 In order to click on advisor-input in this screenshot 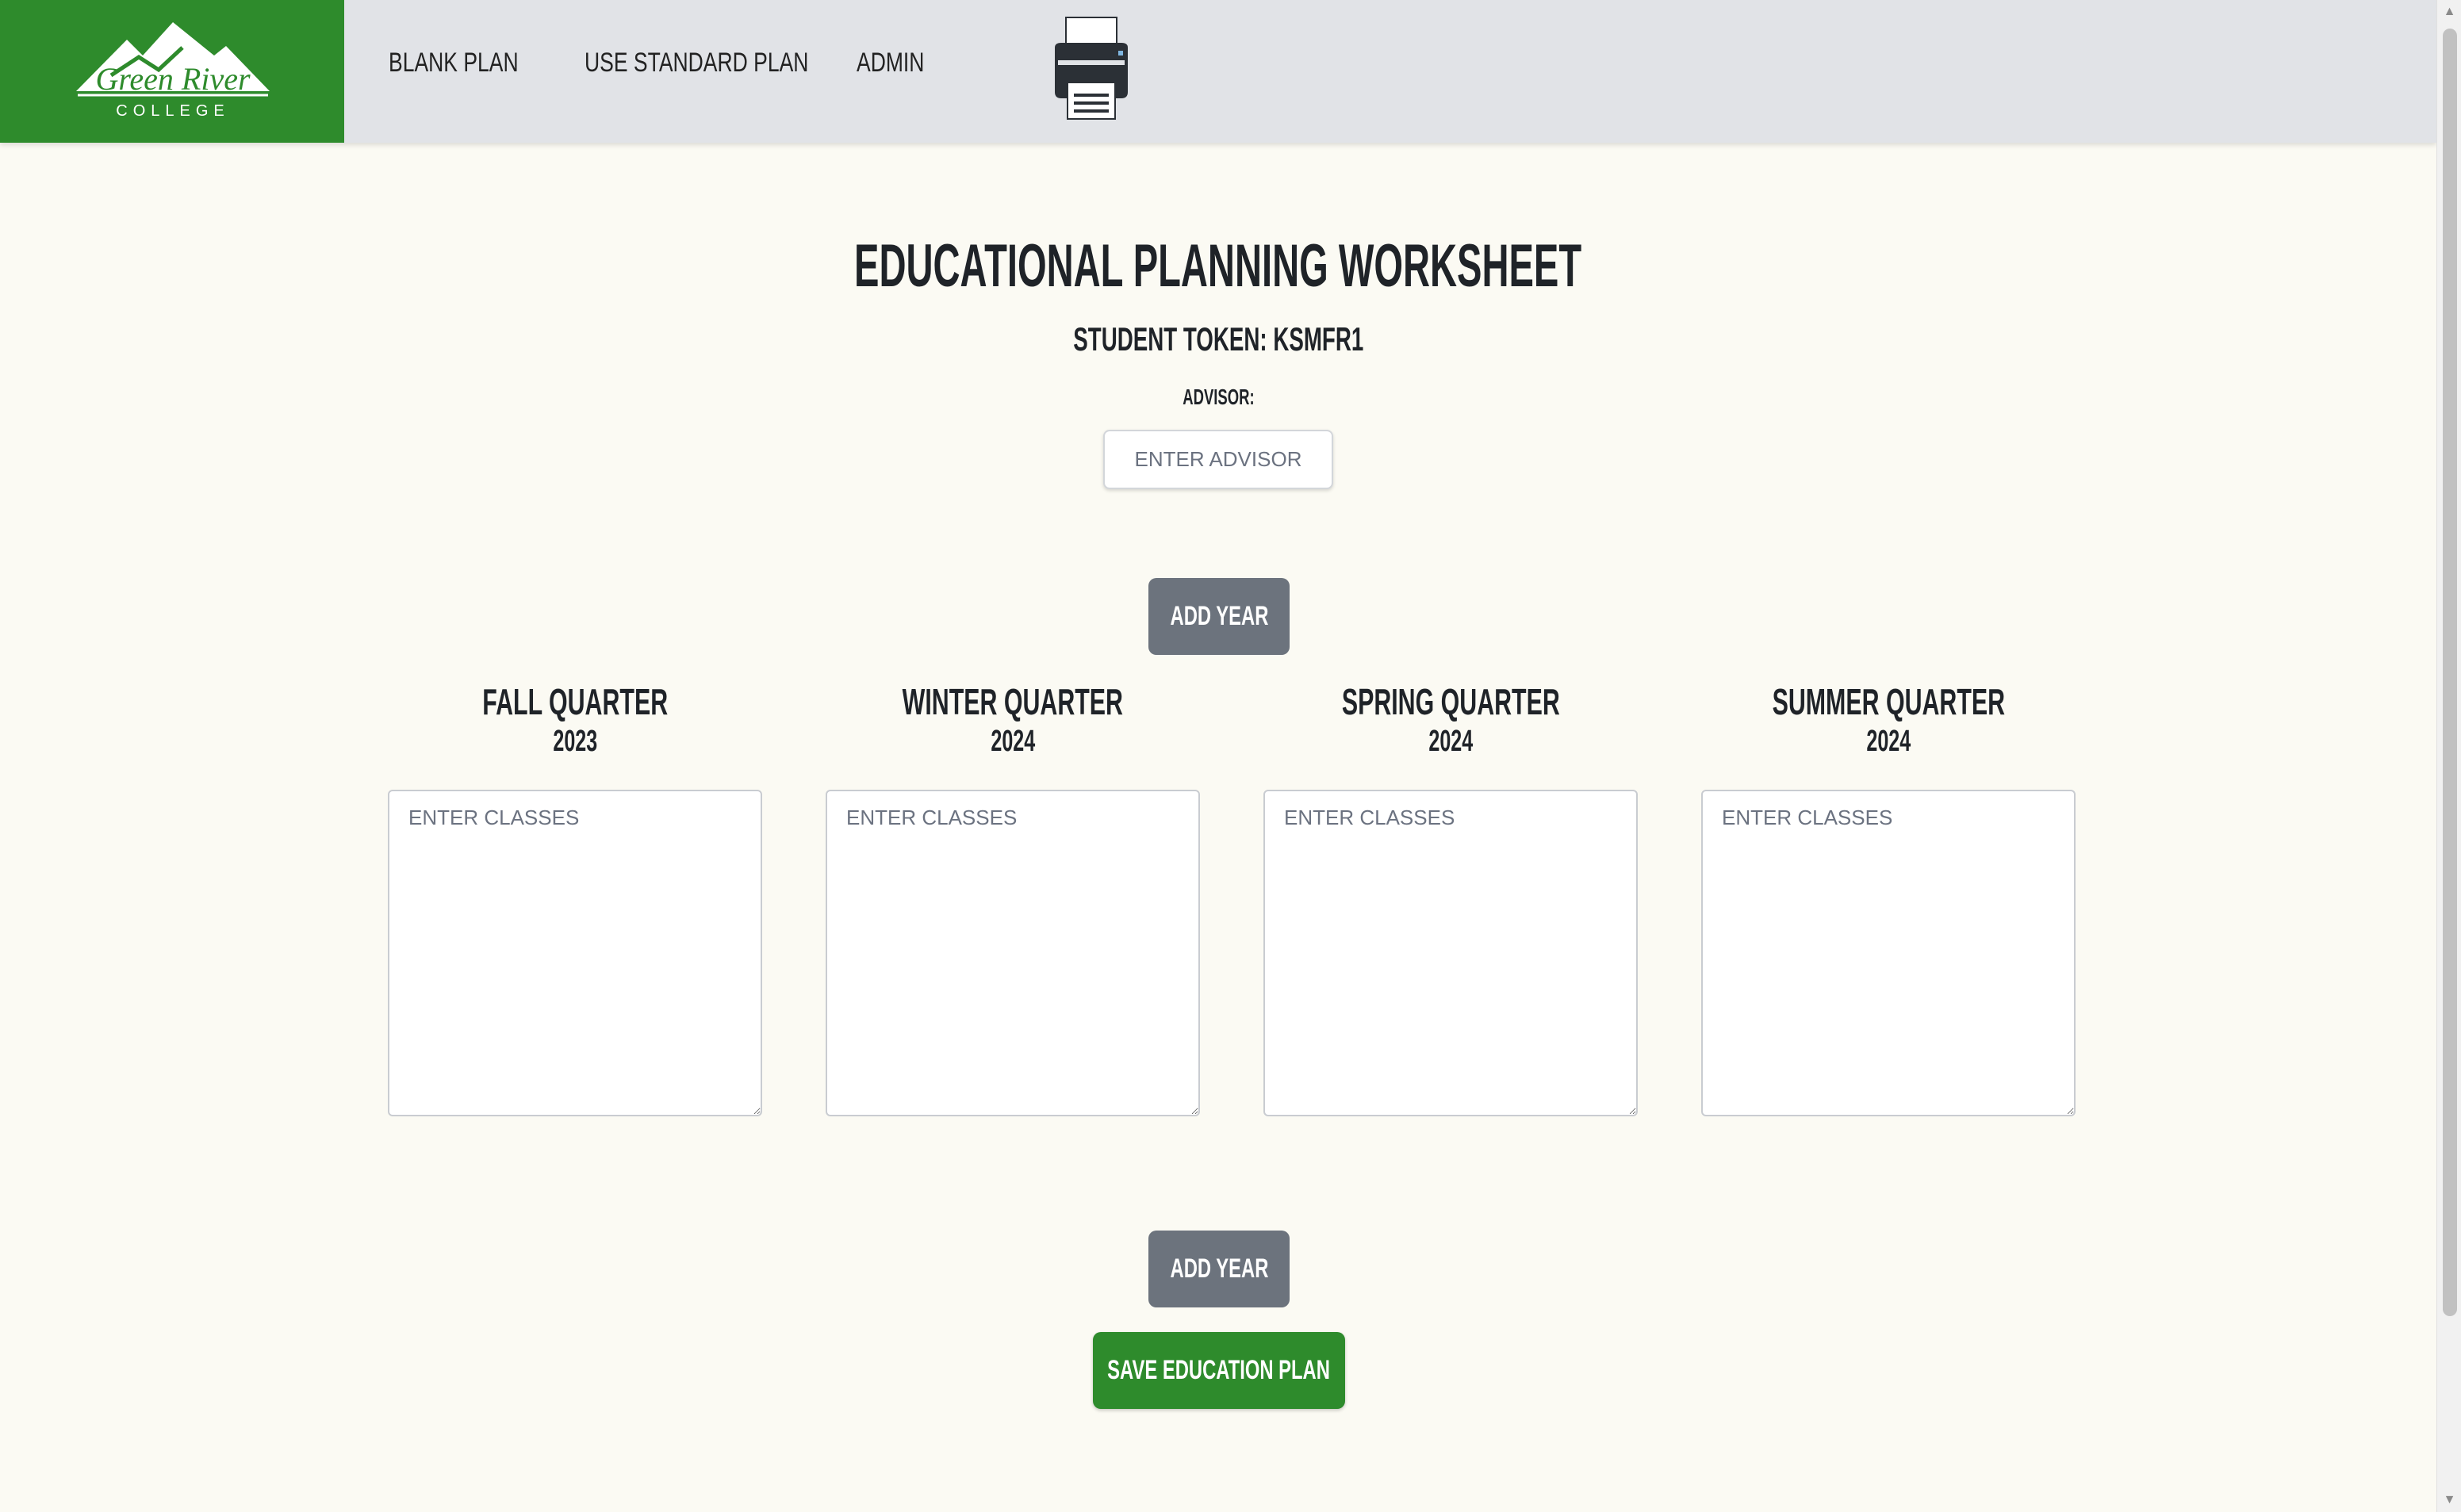, I will do `click(1218, 459)`.